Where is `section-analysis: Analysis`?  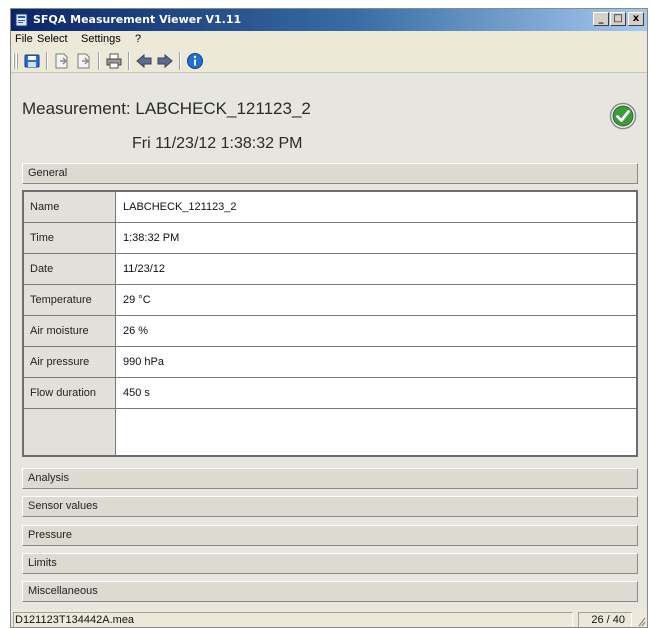
section-analysis: Analysis is located at coordinates (330, 478).